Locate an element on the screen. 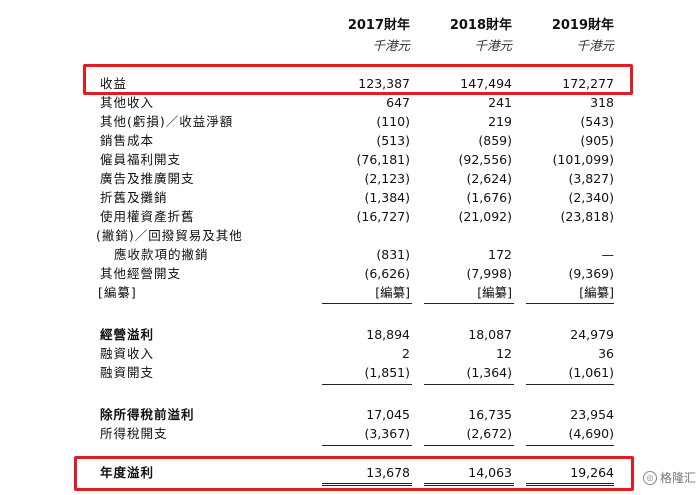 The height and width of the screenshot is (495, 700). cell-other-losses-2017: (110) is located at coordinates (393, 121).